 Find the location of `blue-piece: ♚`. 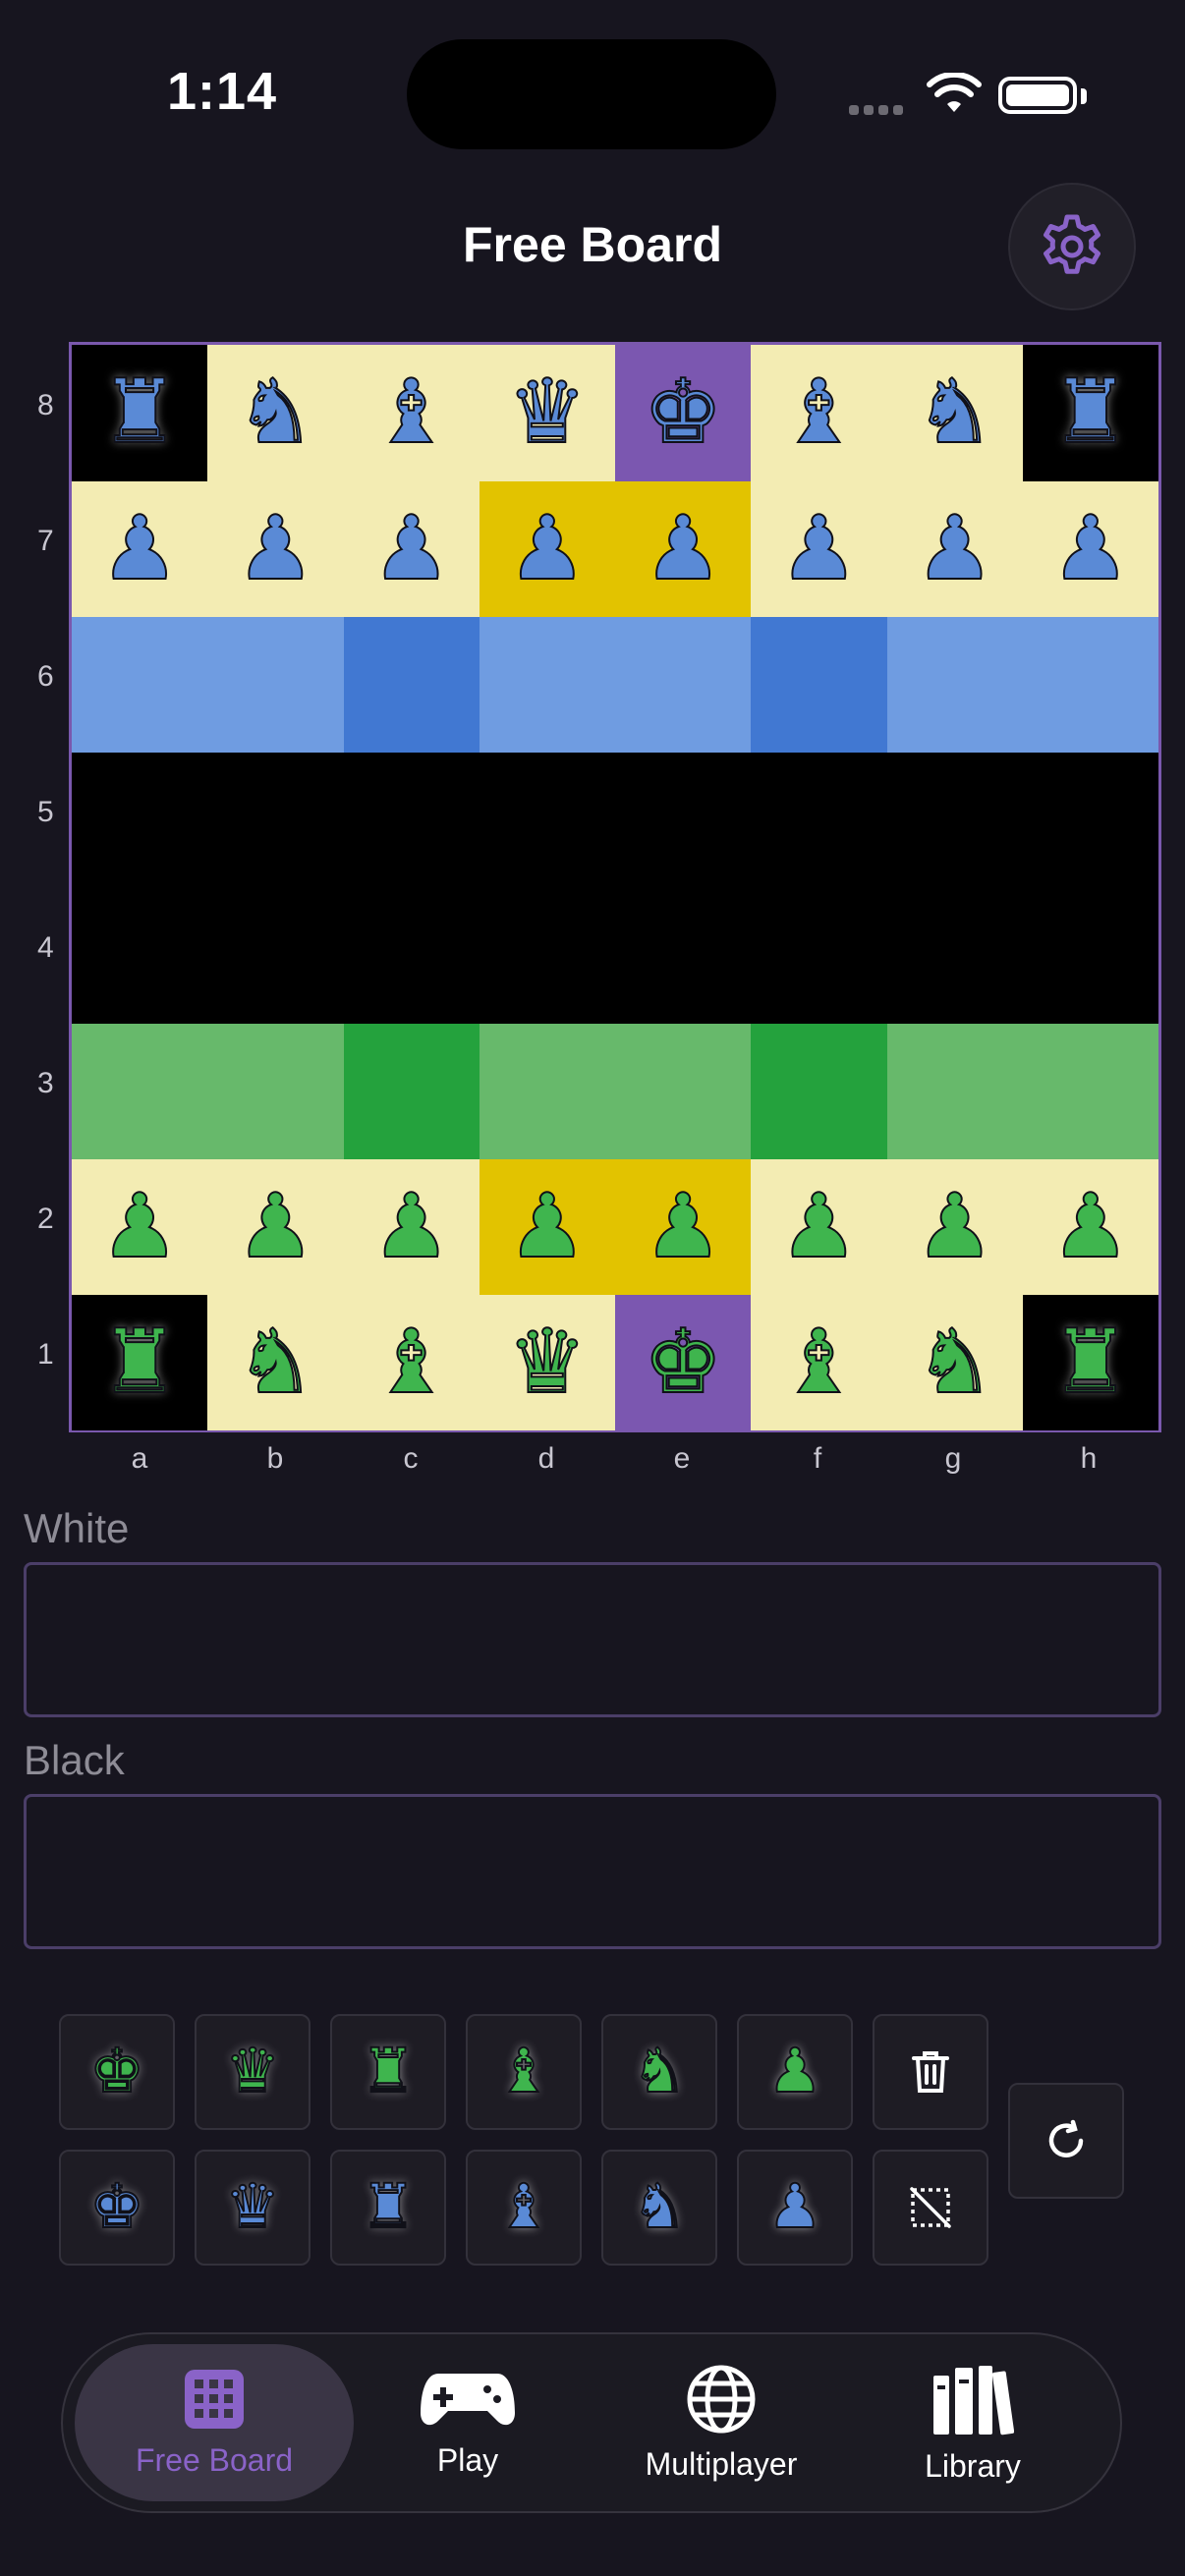

blue-piece: ♚ is located at coordinates (684, 412).